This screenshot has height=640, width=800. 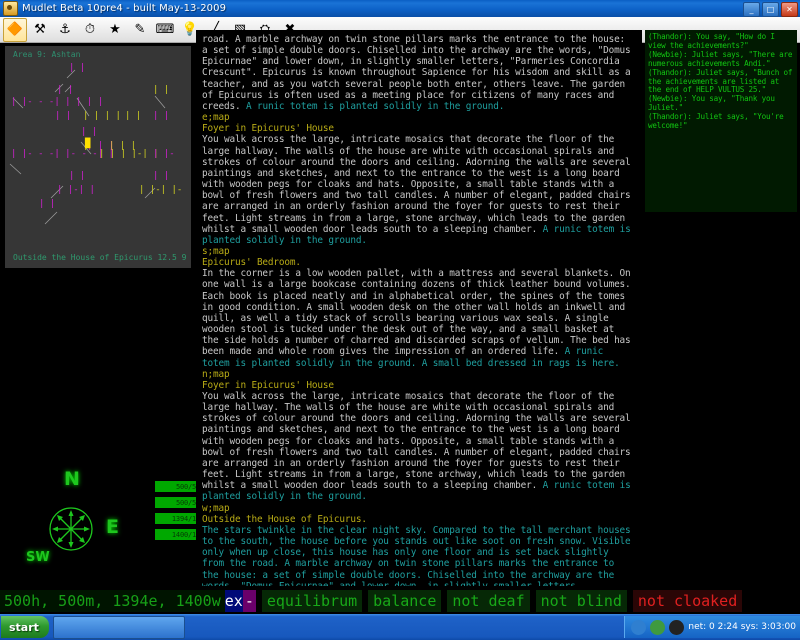 I want to click on compass-rose-icon, so click(x=71, y=529).